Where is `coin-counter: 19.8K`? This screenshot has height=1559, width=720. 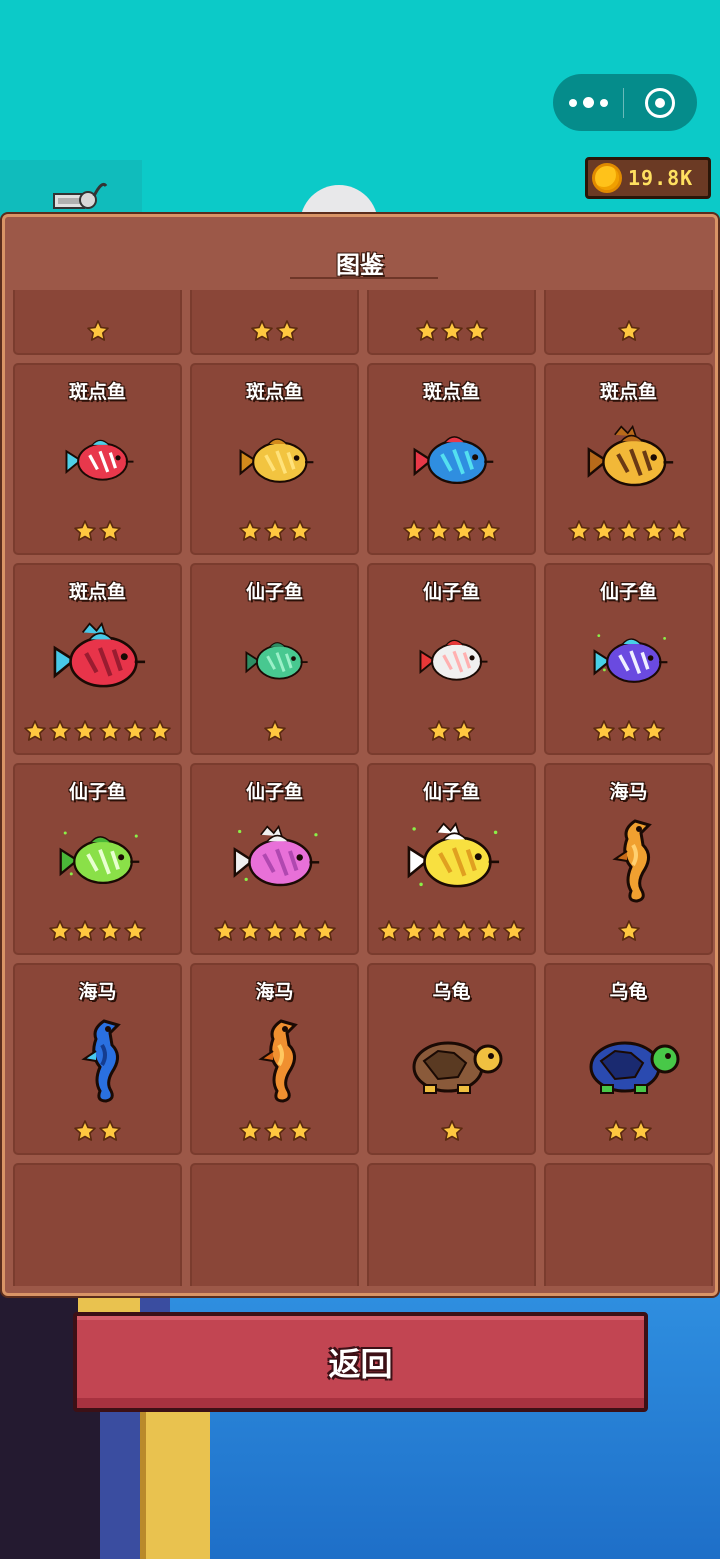 coin-counter: 19.8K is located at coordinates (648, 178).